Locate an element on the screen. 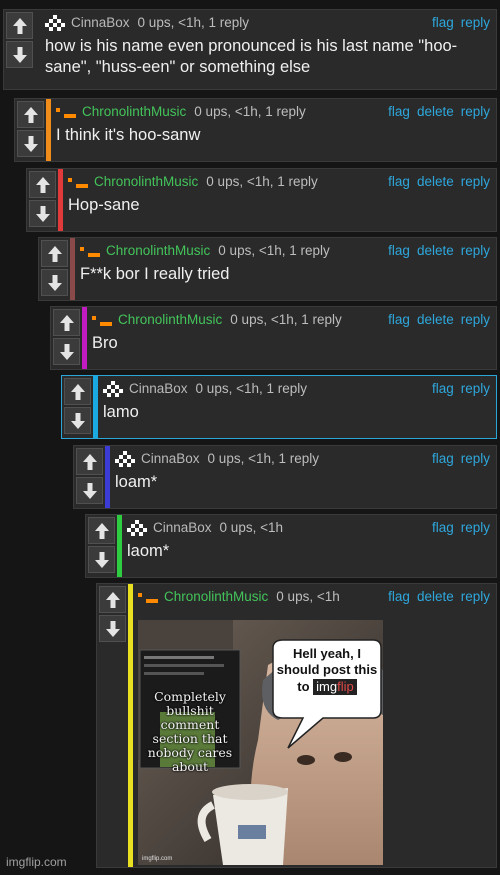 Image resolution: width=500 pixels, height=875 pixels. comment-stats: 0 ups, <1h is located at coordinates (308, 596).